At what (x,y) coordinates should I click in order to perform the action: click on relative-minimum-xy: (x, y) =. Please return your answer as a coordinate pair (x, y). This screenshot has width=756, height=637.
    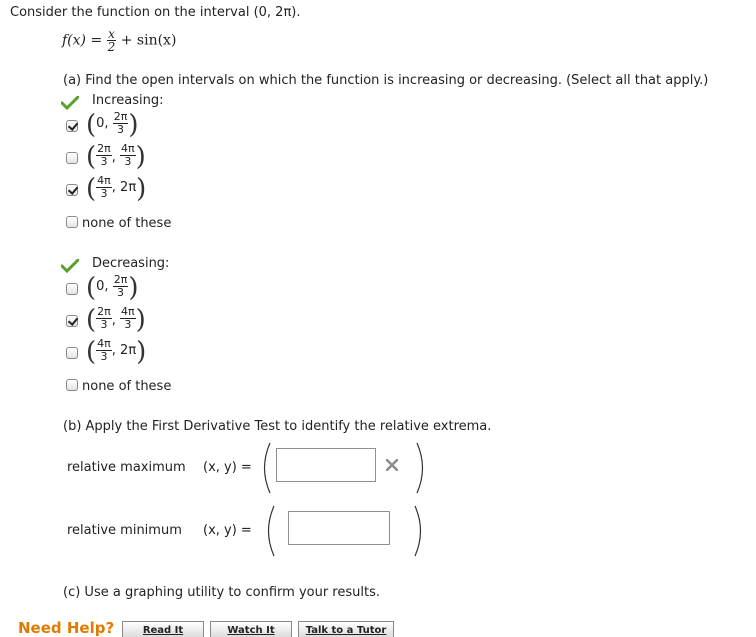
    Looking at the image, I should click on (227, 530).